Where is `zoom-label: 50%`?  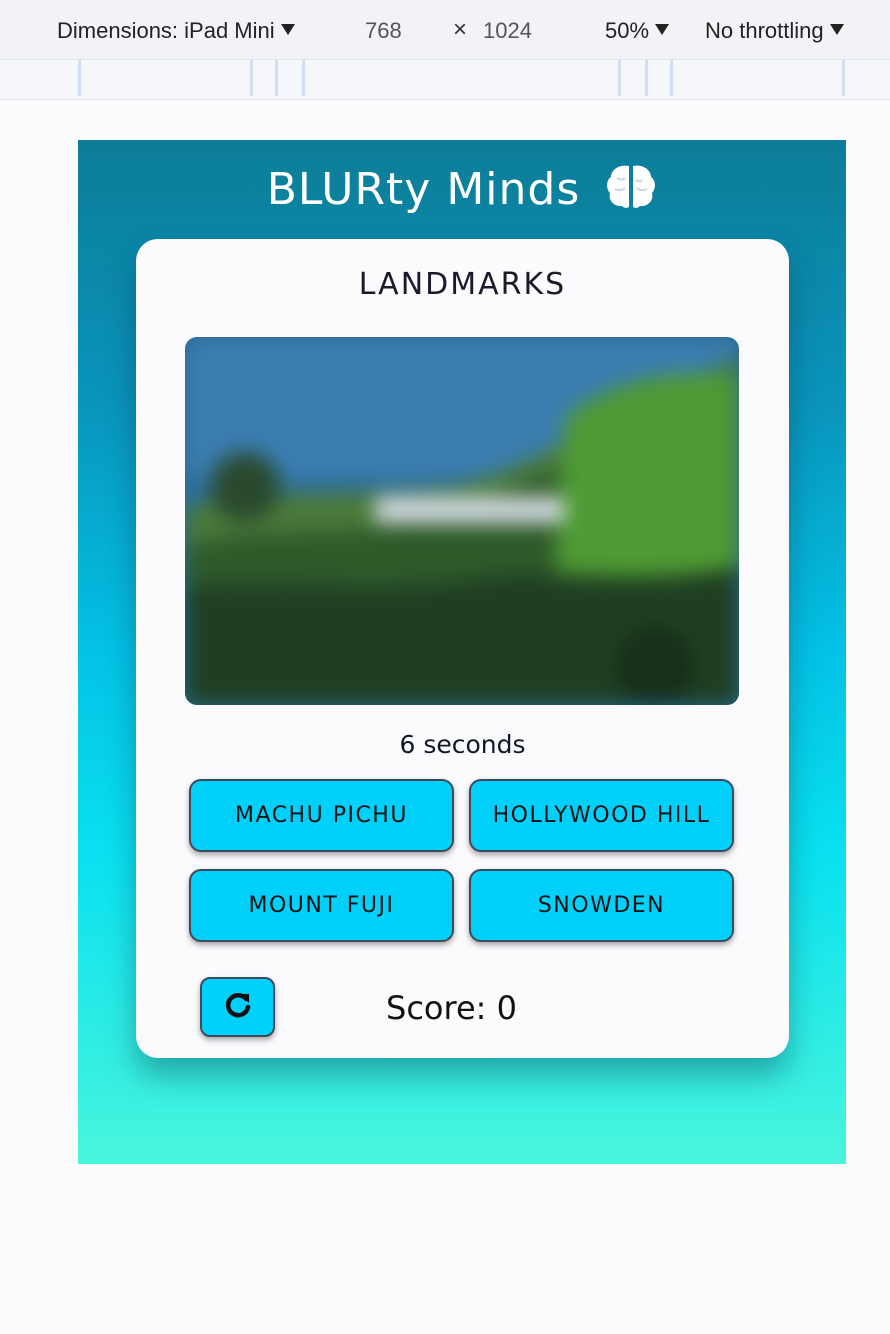 zoom-label: 50% is located at coordinates (627, 30).